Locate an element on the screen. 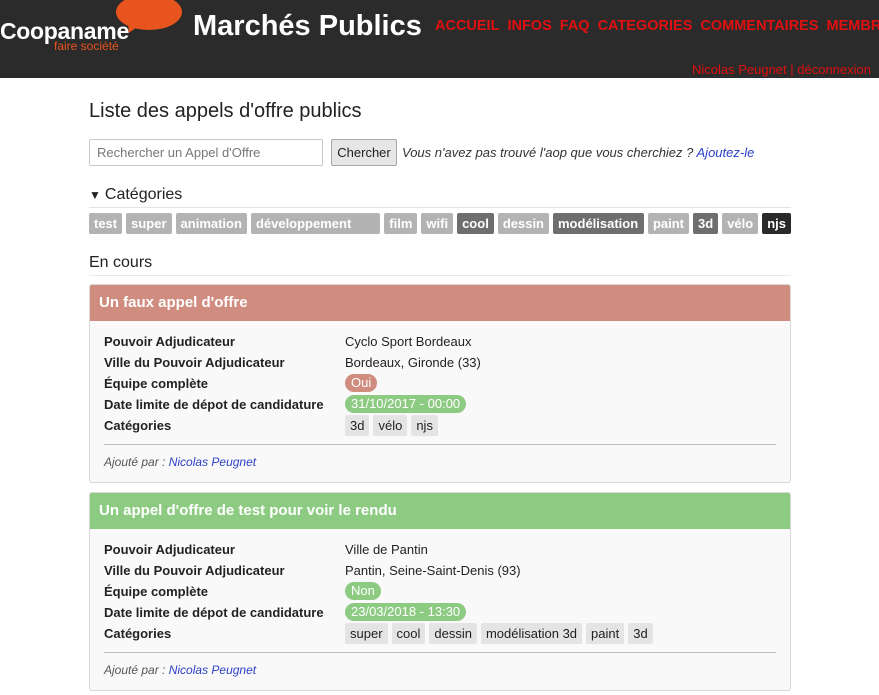 This screenshot has width=879, height=695. logout-link: déconnexion is located at coordinates (834, 69).